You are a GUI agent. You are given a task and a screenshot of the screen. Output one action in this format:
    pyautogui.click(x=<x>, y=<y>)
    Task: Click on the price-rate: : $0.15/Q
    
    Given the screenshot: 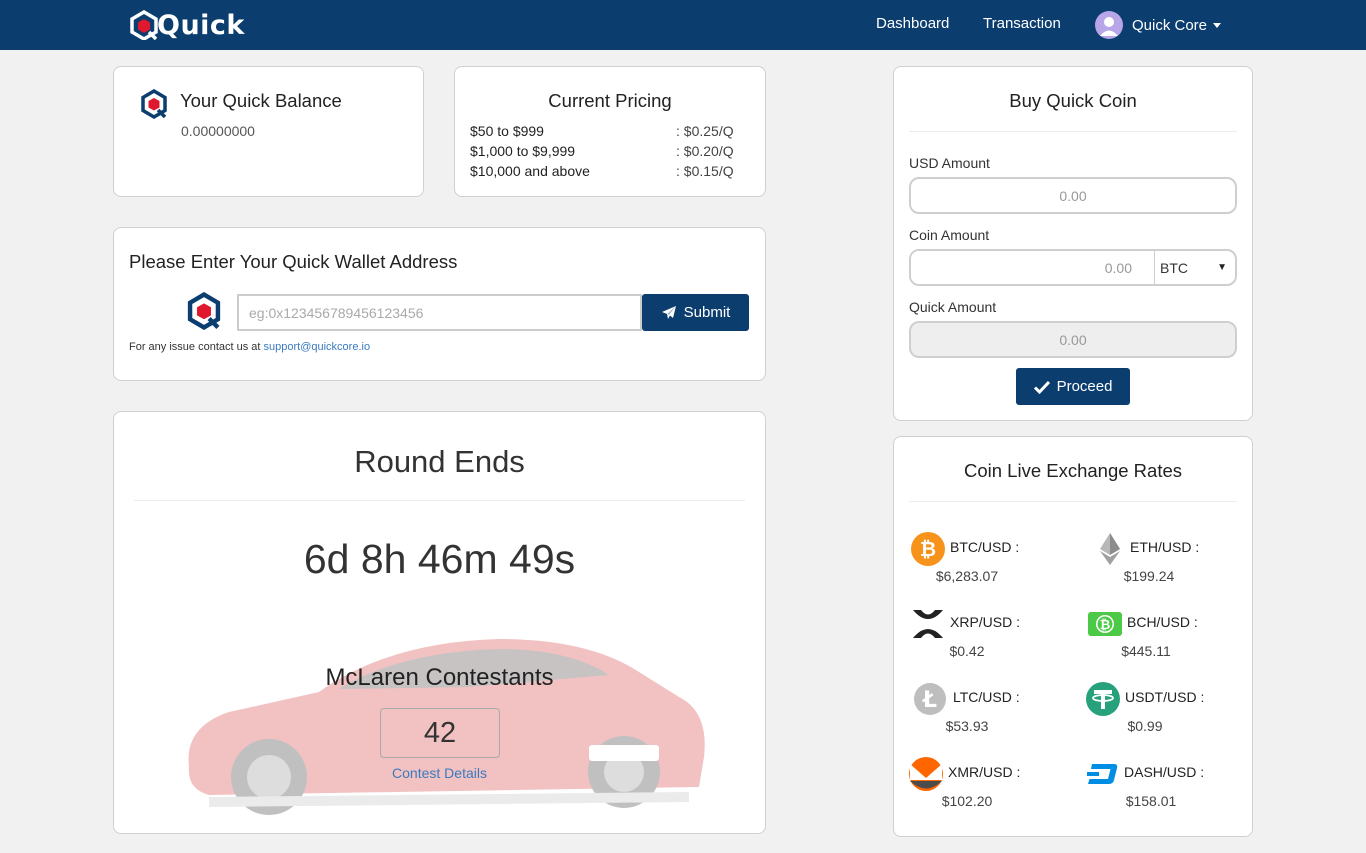 What is the action you would take?
    pyautogui.click(x=705, y=171)
    